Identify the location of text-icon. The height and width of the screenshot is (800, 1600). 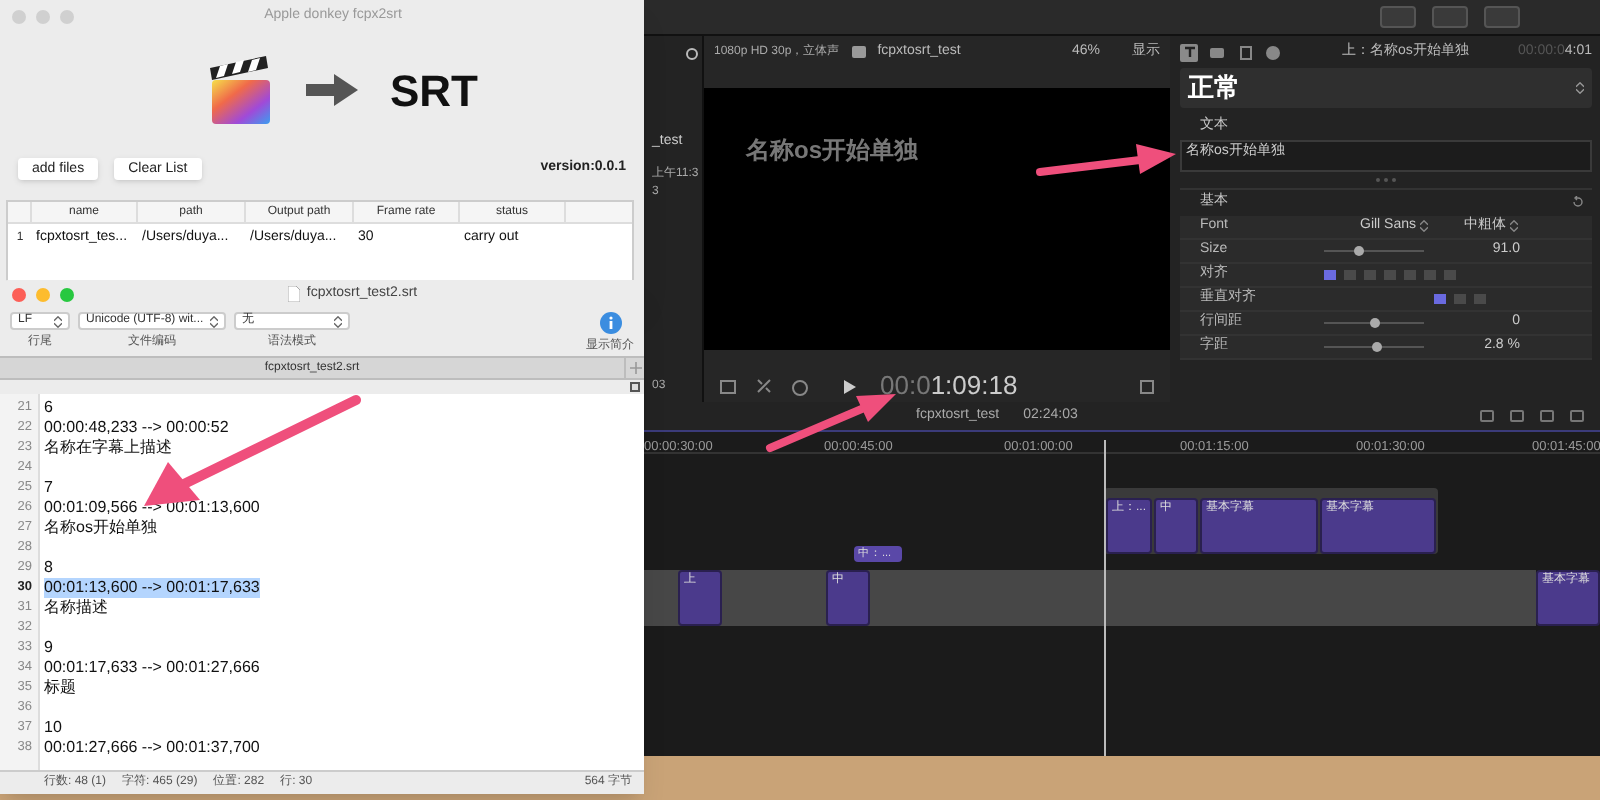
(1189, 52).